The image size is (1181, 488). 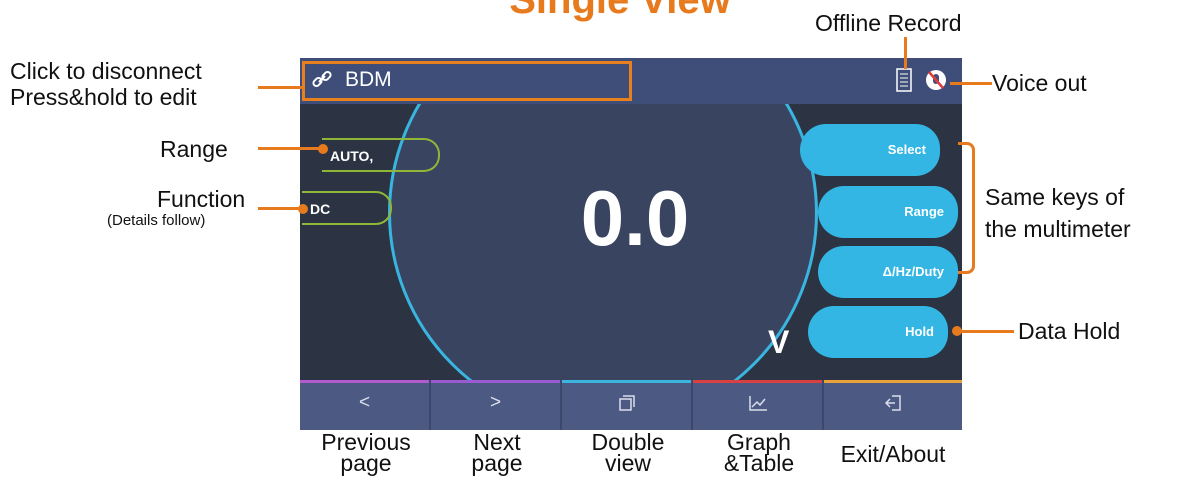 I want to click on caption-previous-page: Previous page, so click(x=366, y=453).